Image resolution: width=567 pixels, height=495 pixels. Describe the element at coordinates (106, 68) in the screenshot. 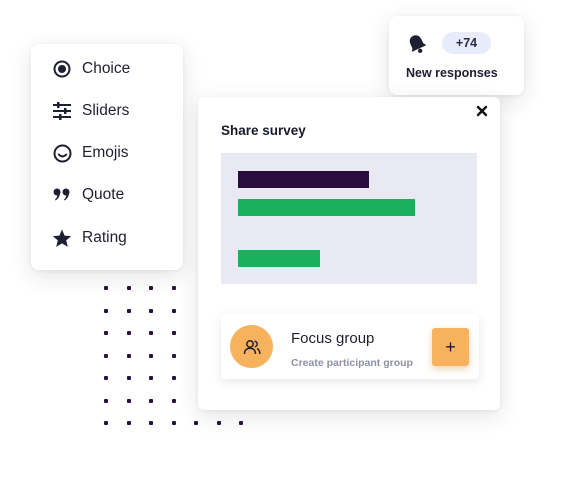

I see `menu-item-label: Choice` at that location.